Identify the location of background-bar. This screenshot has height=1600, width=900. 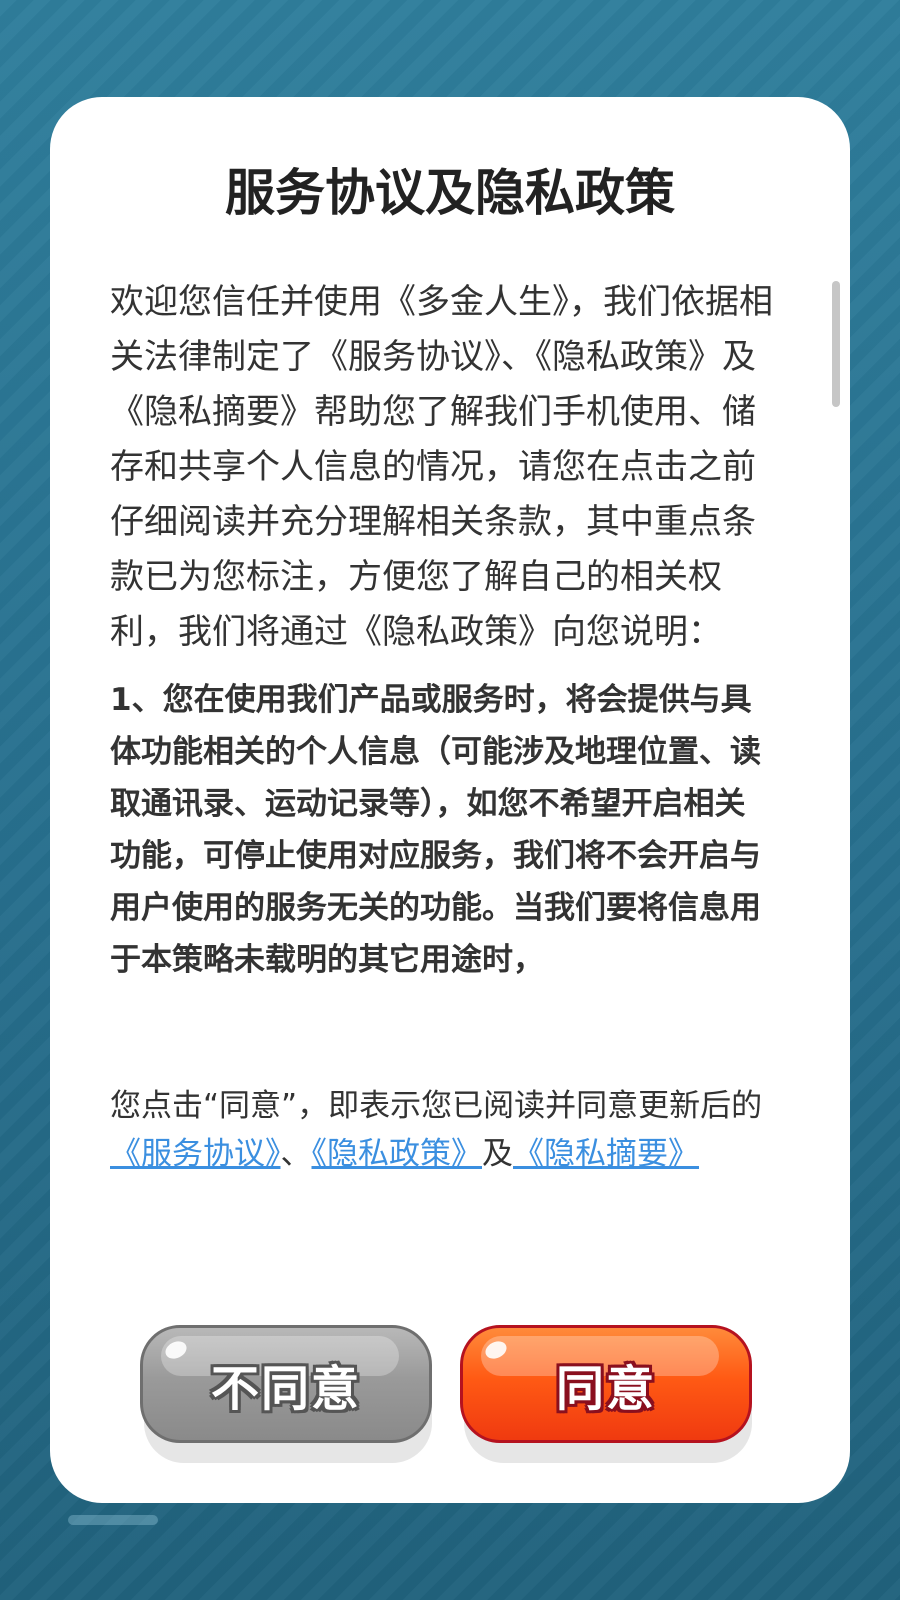
(113, 1520).